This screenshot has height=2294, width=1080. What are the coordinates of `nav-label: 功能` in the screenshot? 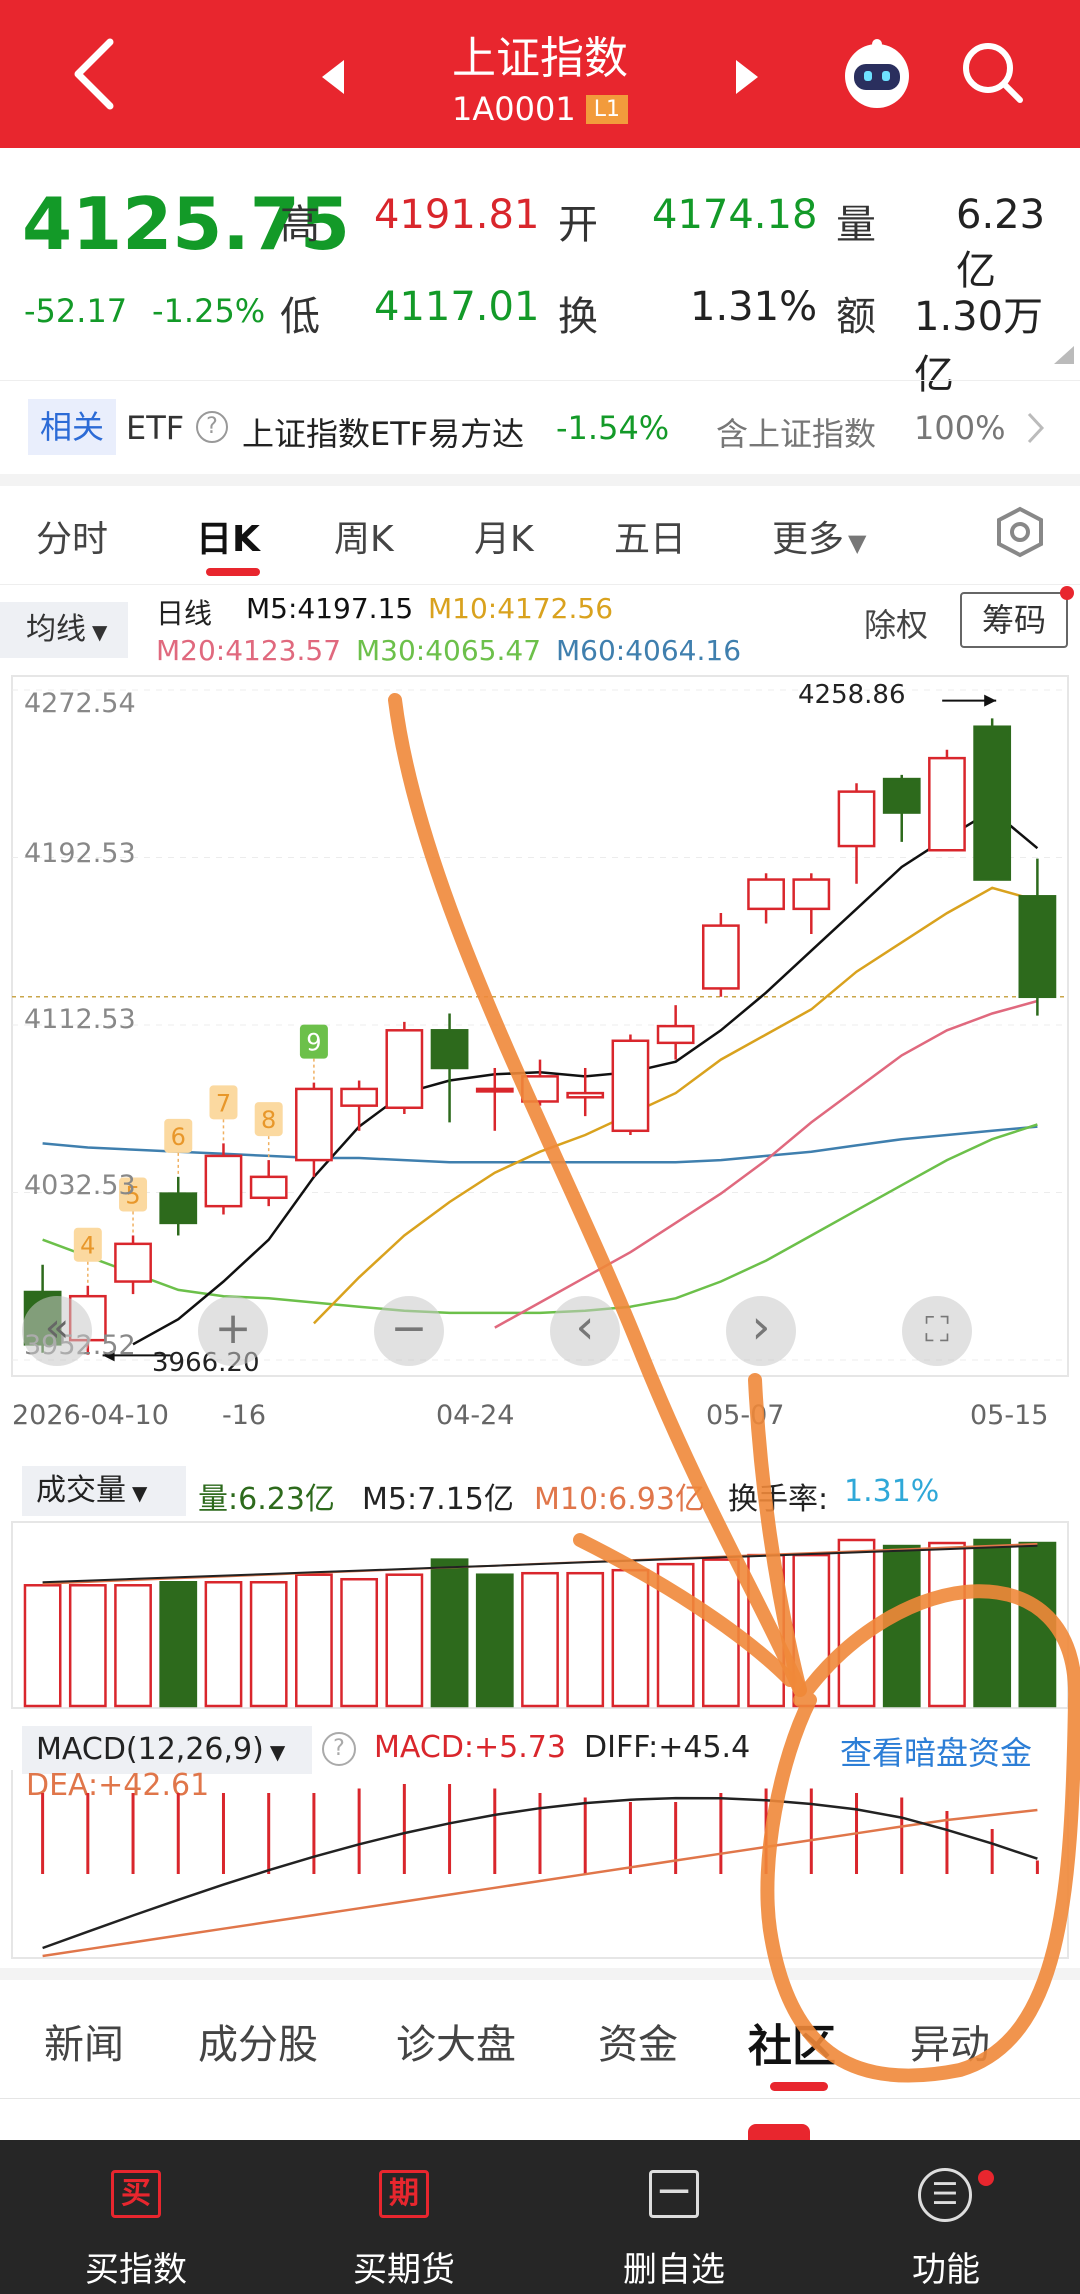 It's located at (946, 2270).